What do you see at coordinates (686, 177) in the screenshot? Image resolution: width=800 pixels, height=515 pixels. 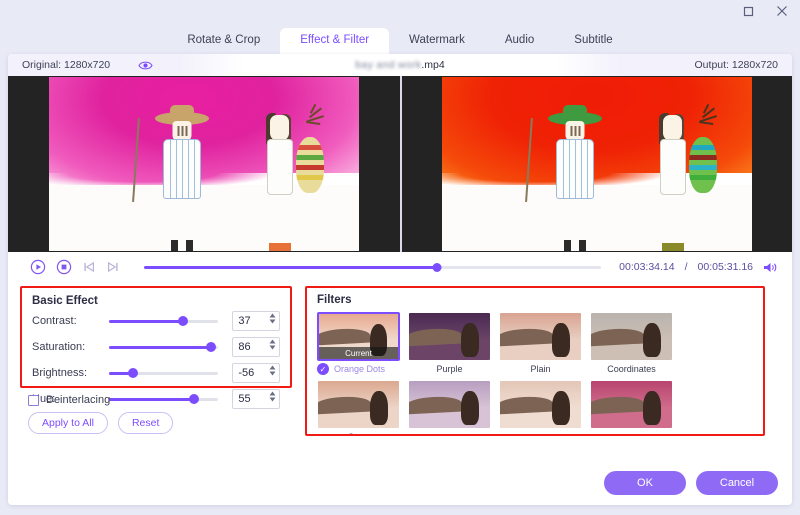 I see `artwork-figure-woman-output` at bounding box center [686, 177].